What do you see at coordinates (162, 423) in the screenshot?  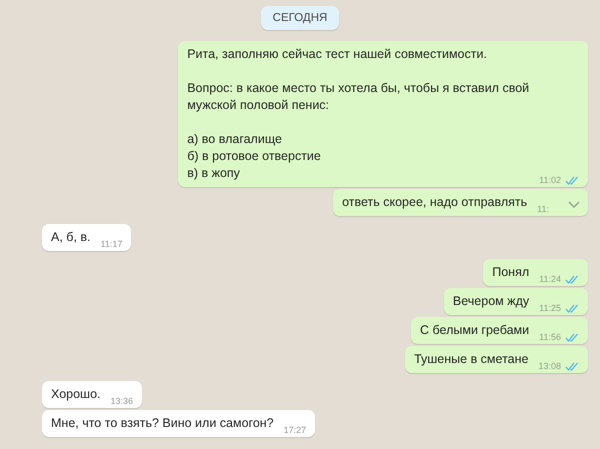 I see `message-text: Мне, что то взять? Вино или самогон?` at bounding box center [162, 423].